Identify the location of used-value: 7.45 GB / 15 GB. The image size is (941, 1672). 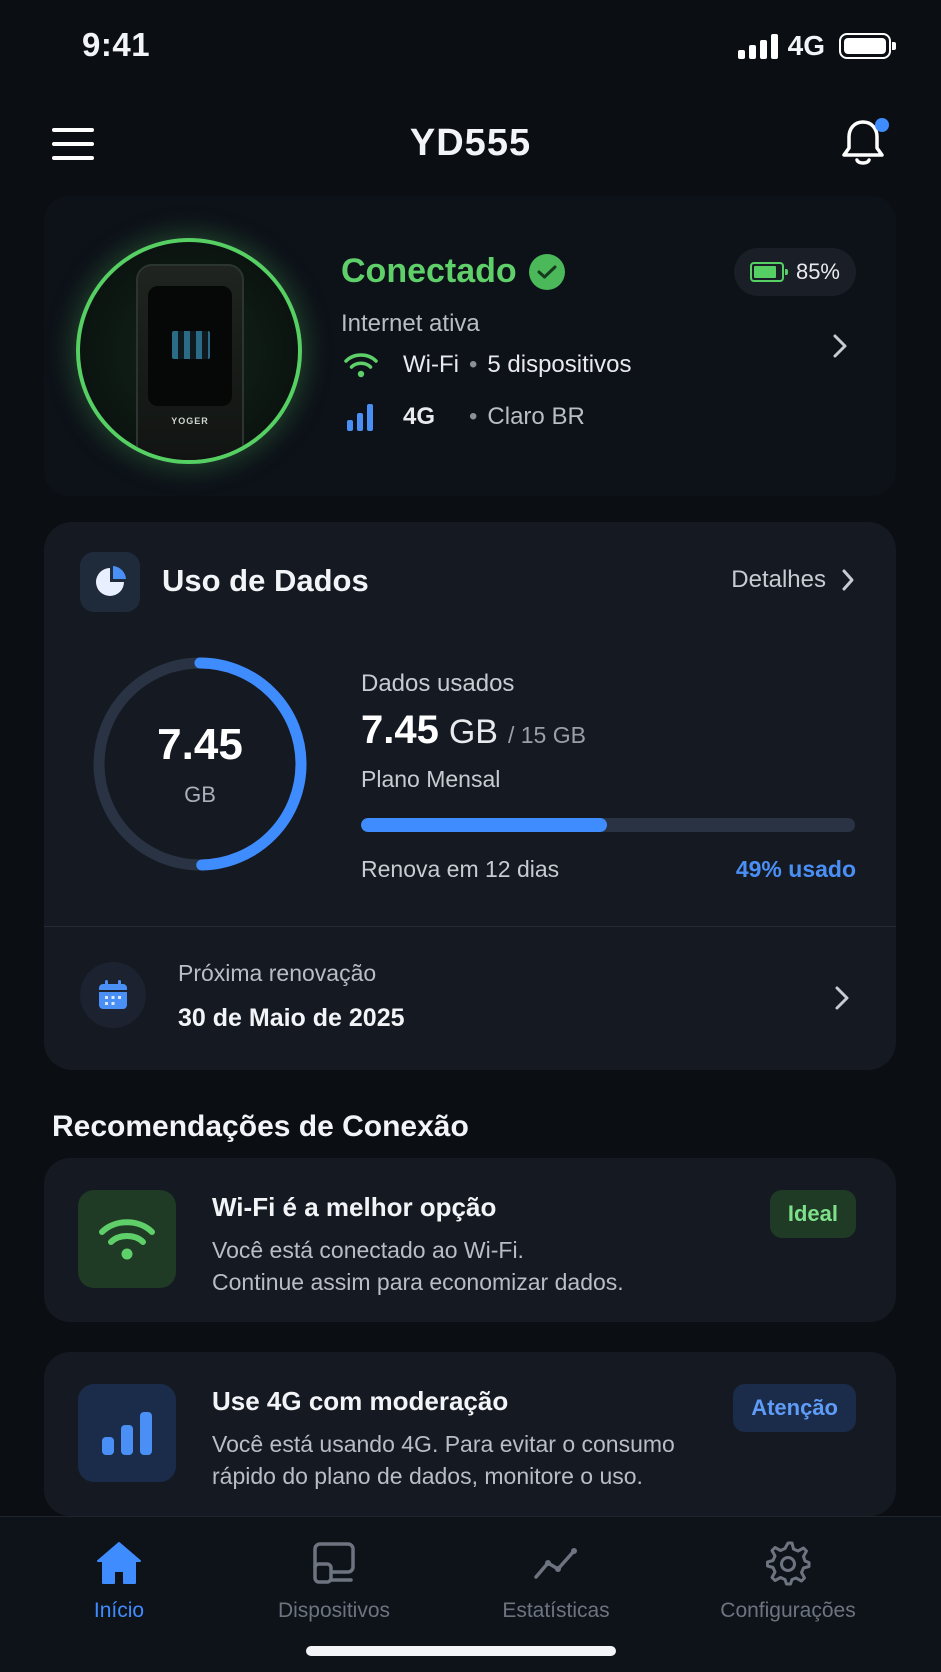
(473, 730).